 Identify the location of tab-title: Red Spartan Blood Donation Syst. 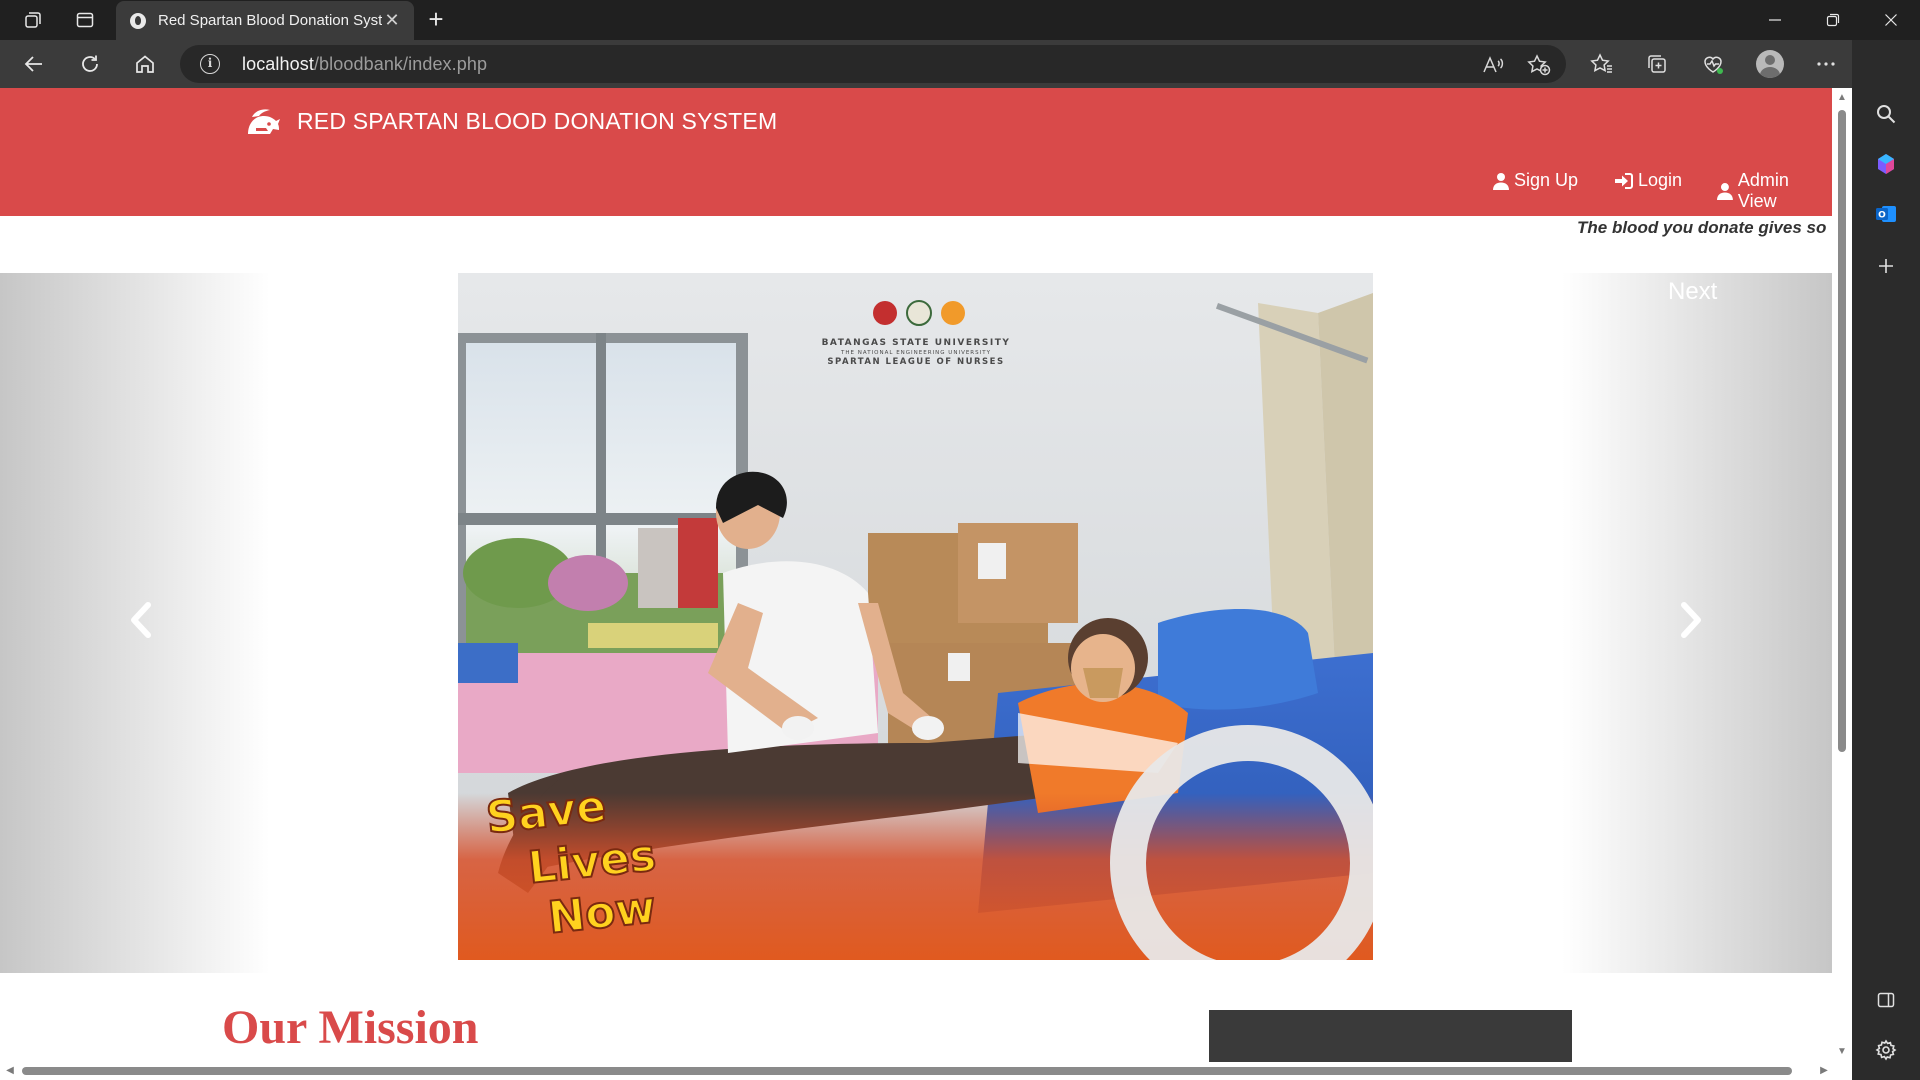
(270, 20).